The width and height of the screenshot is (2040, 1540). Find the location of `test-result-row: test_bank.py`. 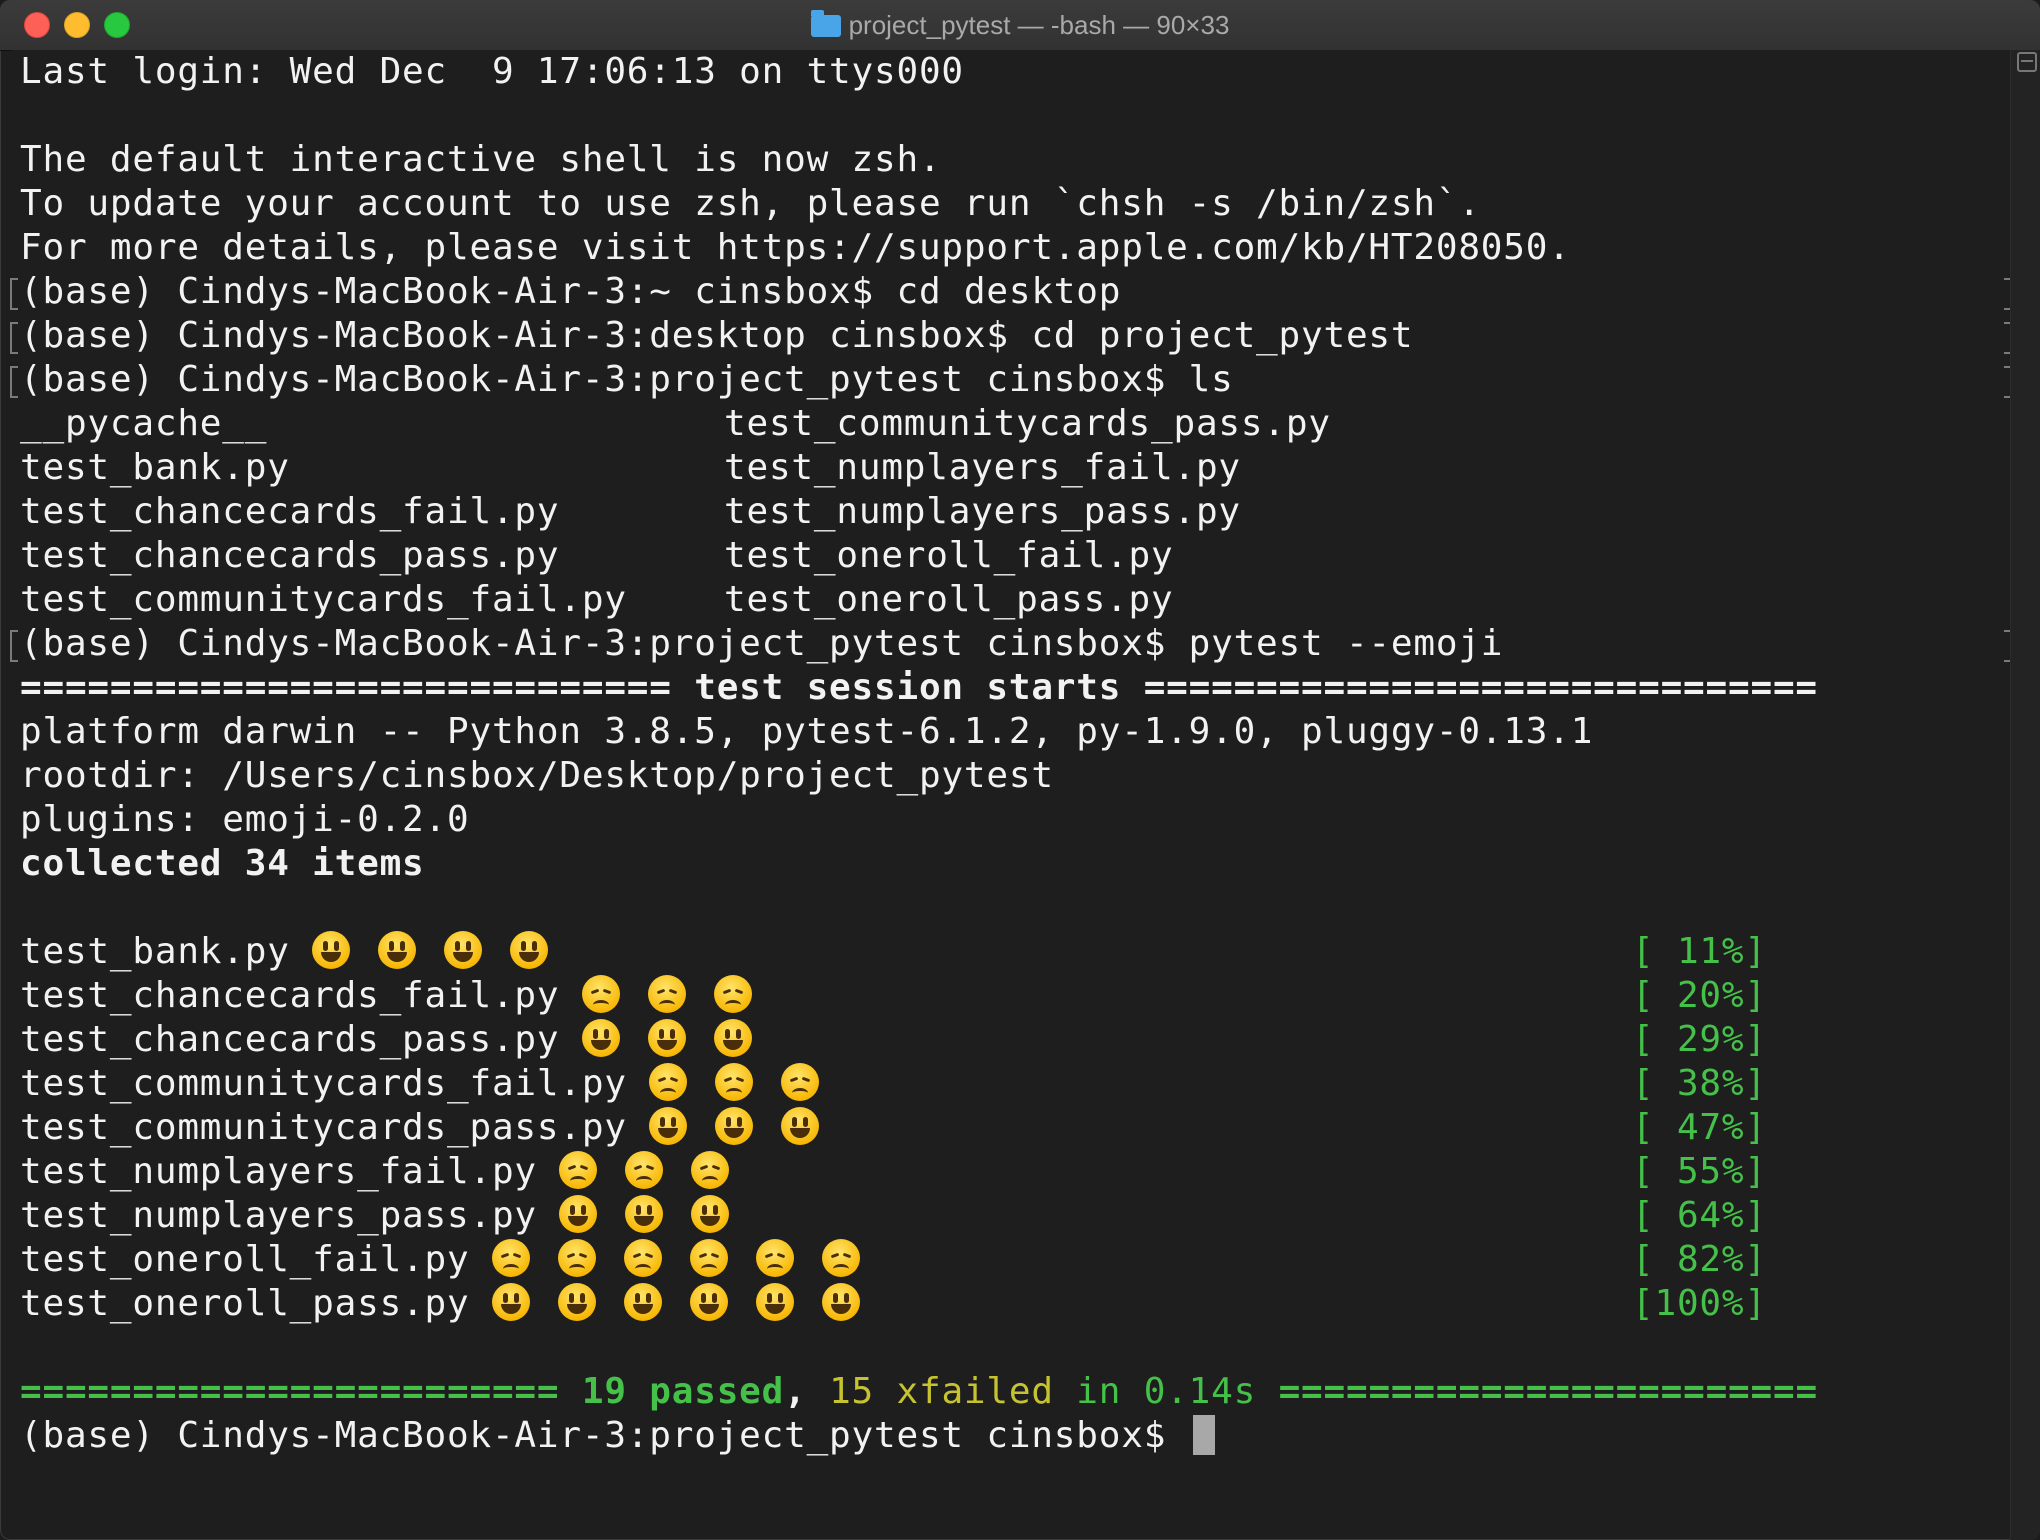

test-result-row: test_bank.py is located at coordinates (298, 952).